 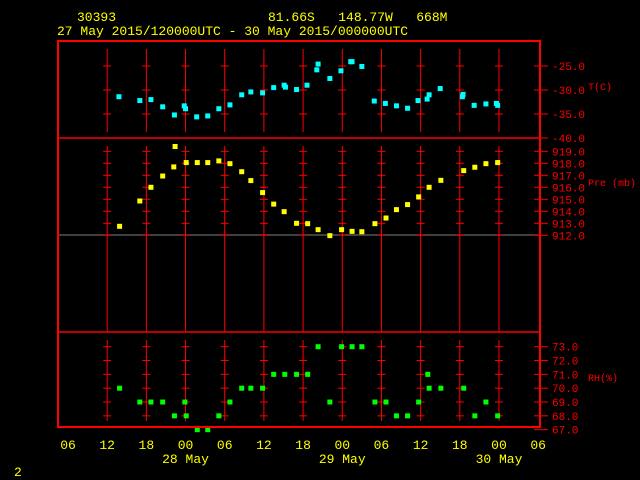 What do you see at coordinates (568, 189) in the screenshot?
I see `y-tick-label: 916.0` at bounding box center [568, 189].